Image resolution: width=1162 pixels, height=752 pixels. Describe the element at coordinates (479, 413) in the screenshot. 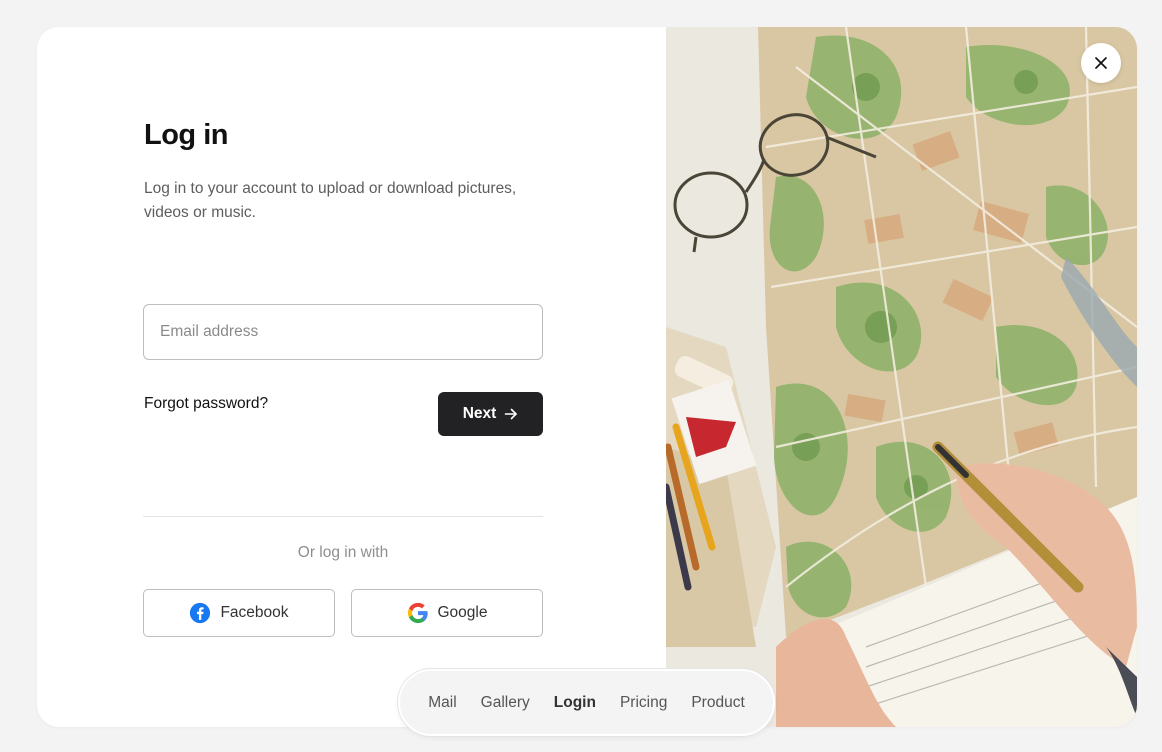

I see `next-button-label: Next` at that location.